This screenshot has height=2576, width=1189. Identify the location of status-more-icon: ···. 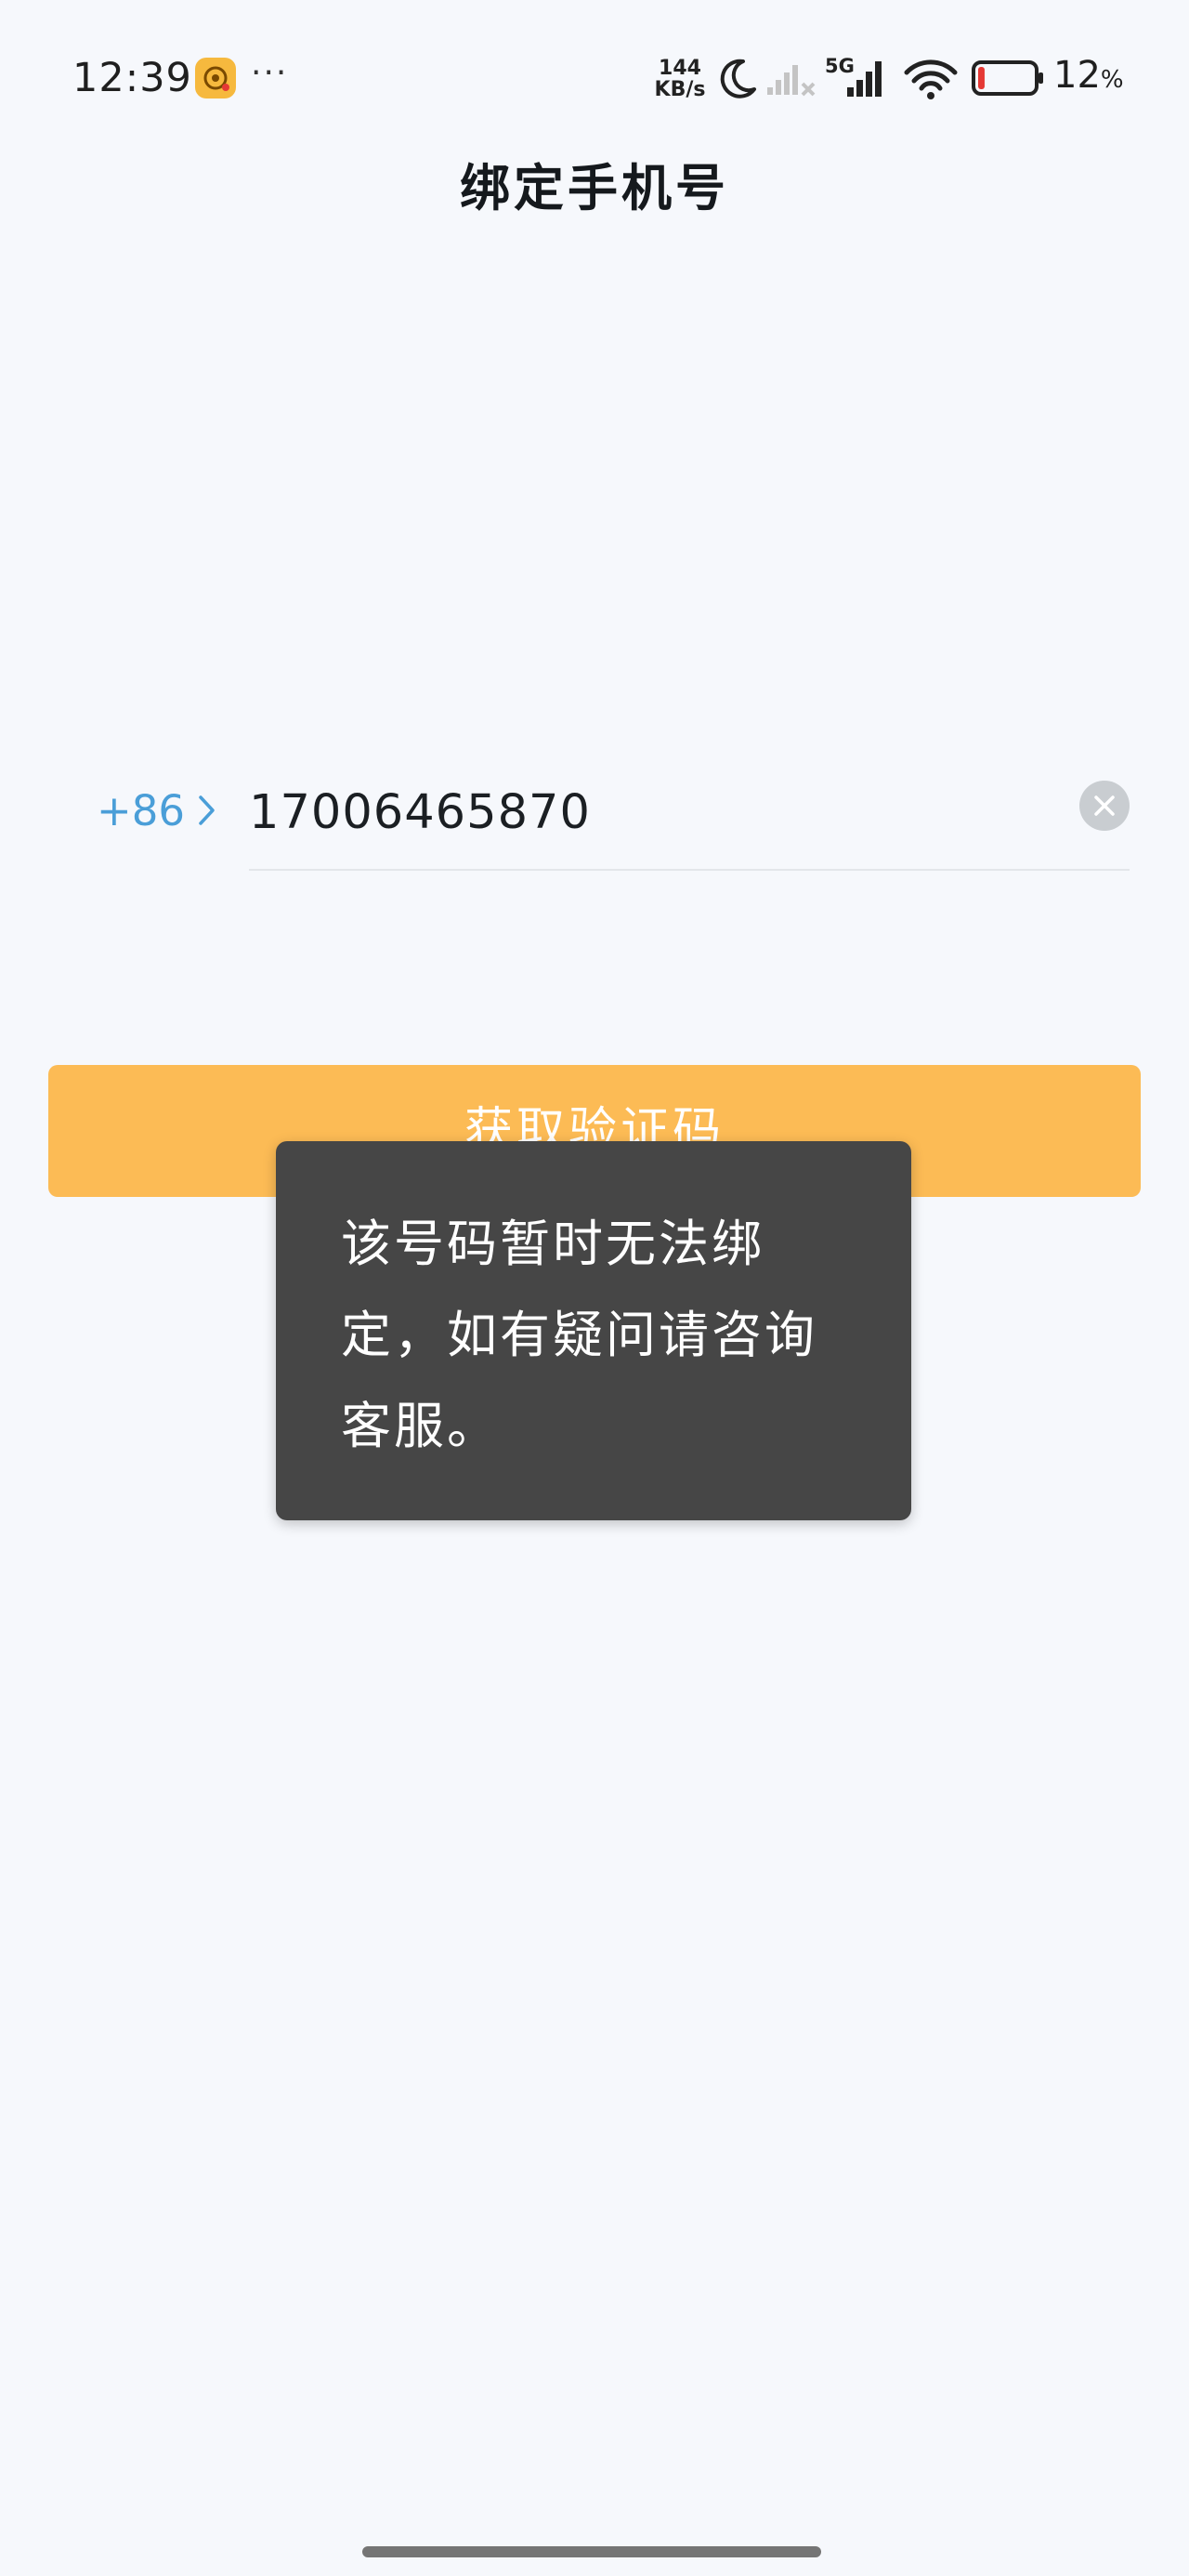
(270, 73).